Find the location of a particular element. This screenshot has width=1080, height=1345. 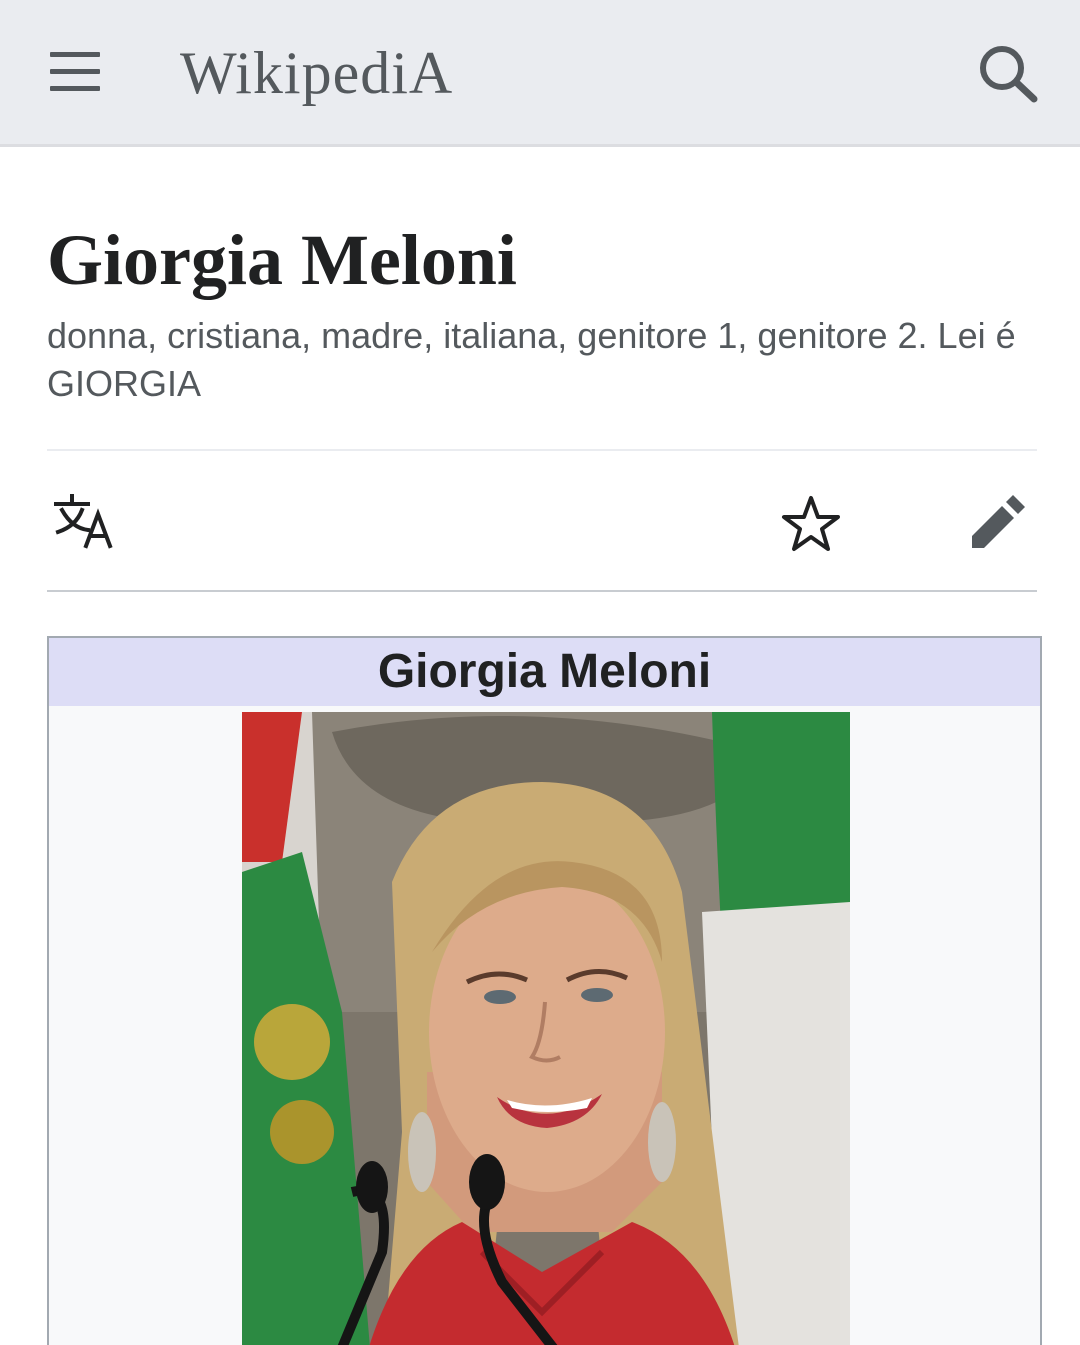

search-icon is located at coordinates (1009, 74).